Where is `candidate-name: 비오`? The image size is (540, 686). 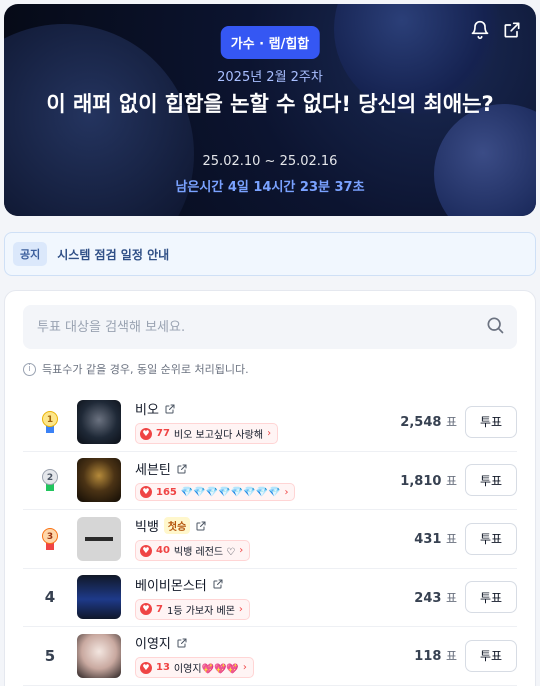
candidate-name: 비오 is located at coordinates (147, 408).